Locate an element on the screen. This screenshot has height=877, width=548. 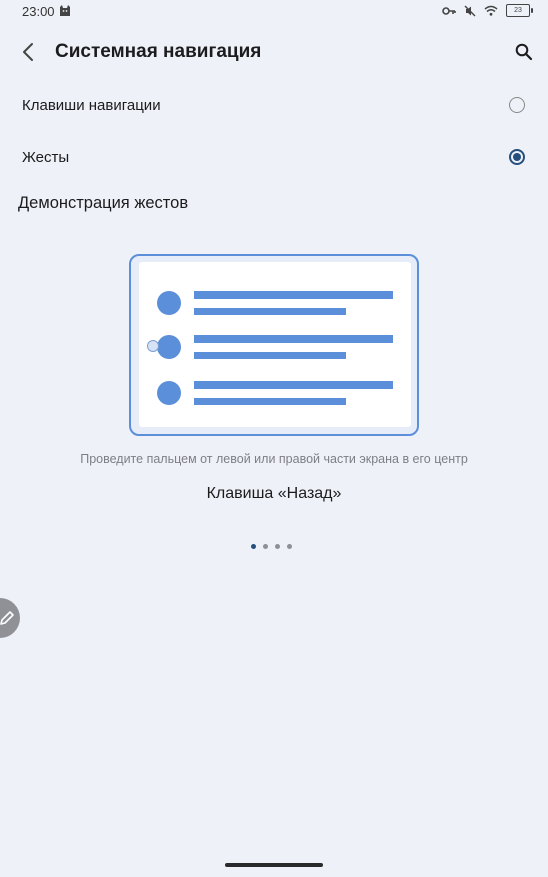
battery-level: 23 is located at coordinates (518, 10).